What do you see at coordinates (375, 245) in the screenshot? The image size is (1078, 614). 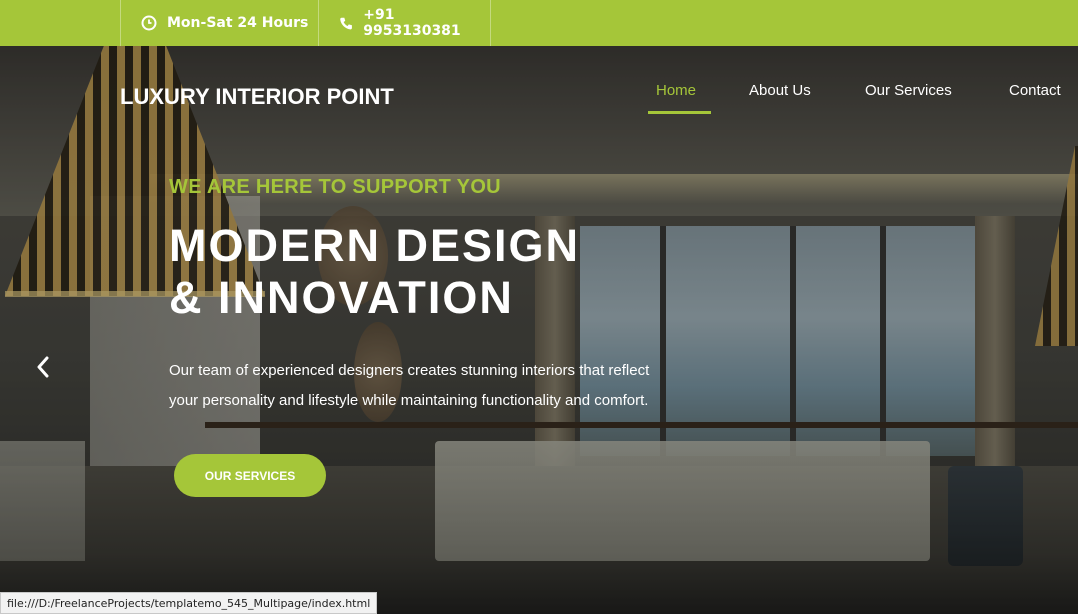 I see `hero-headline-line1: MODERN DESIGN` at bounding box center [375, 245].